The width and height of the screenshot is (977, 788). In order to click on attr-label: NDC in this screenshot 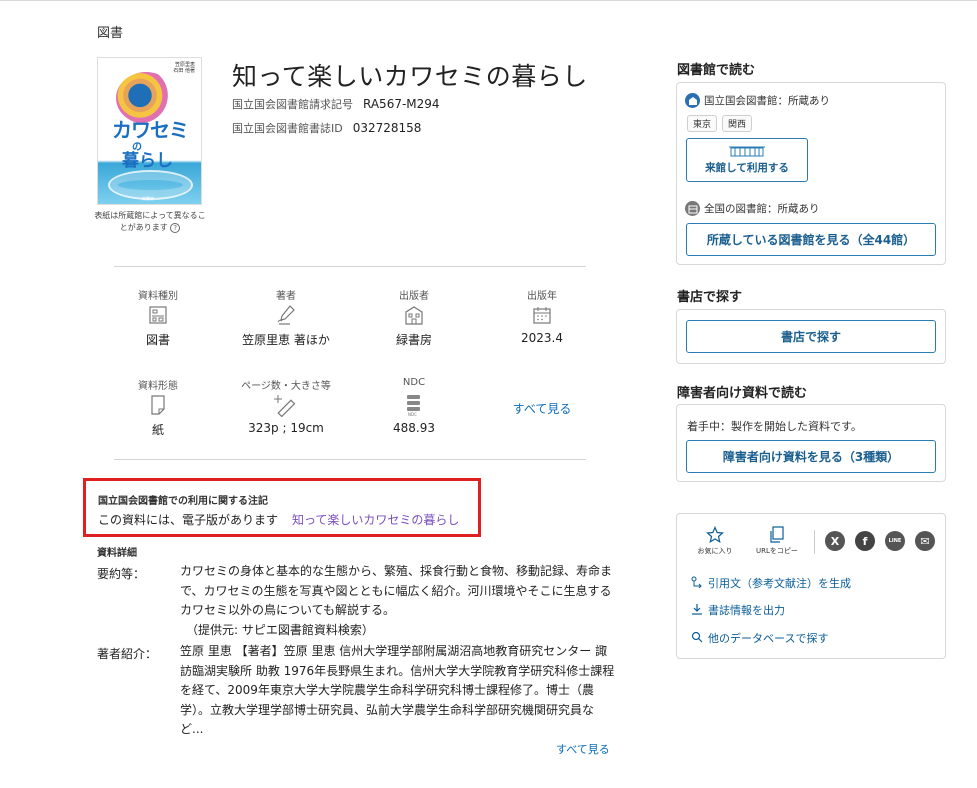, I will do `click(414, 382)`.